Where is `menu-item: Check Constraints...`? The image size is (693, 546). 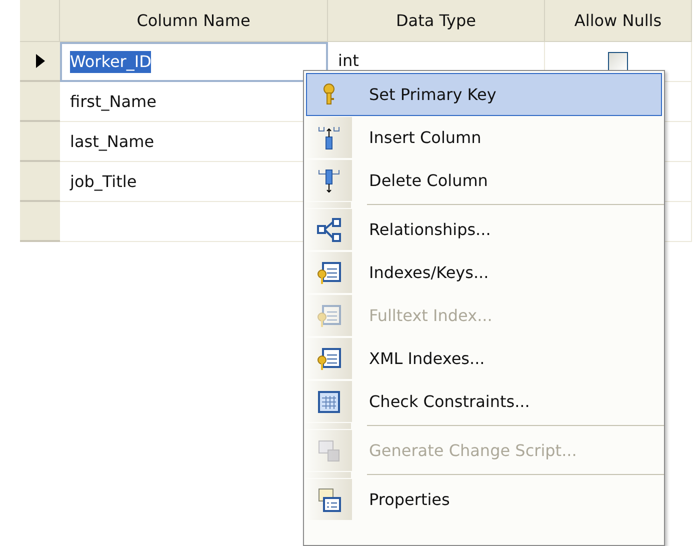 menu-item: Check Constraints... is located at coordinates (484, 401).